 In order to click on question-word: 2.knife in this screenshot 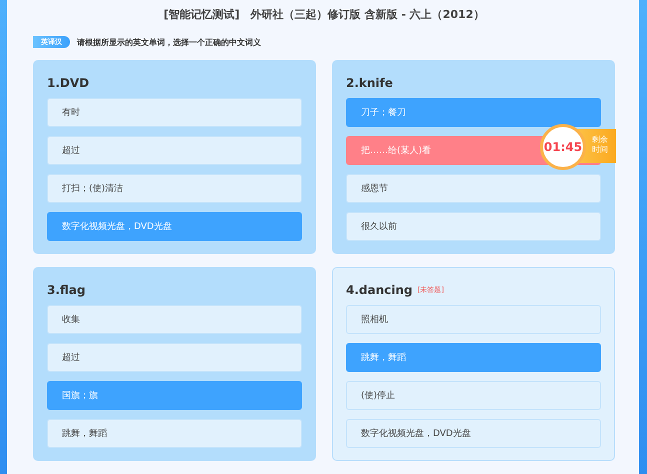, I will do `click(369, 83)`.